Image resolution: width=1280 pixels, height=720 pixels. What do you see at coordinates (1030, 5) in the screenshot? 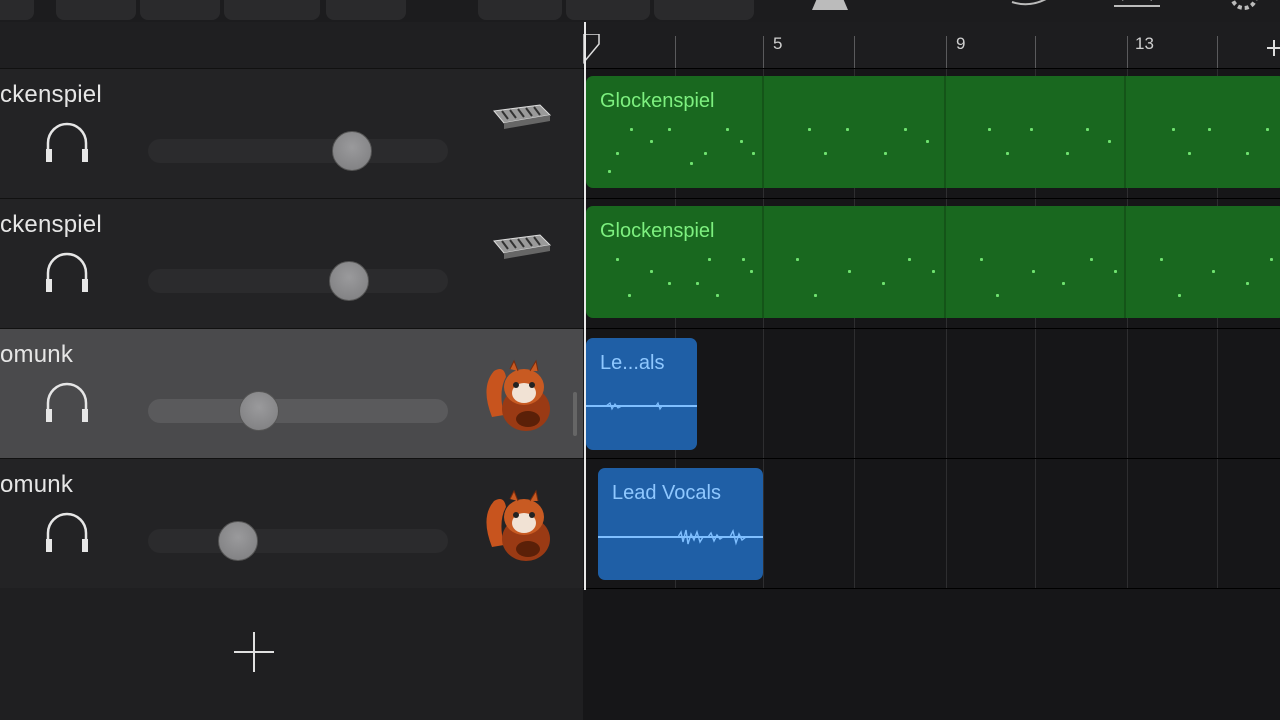
I see `loop-browser-icon` at bounding box center [1030, 5].